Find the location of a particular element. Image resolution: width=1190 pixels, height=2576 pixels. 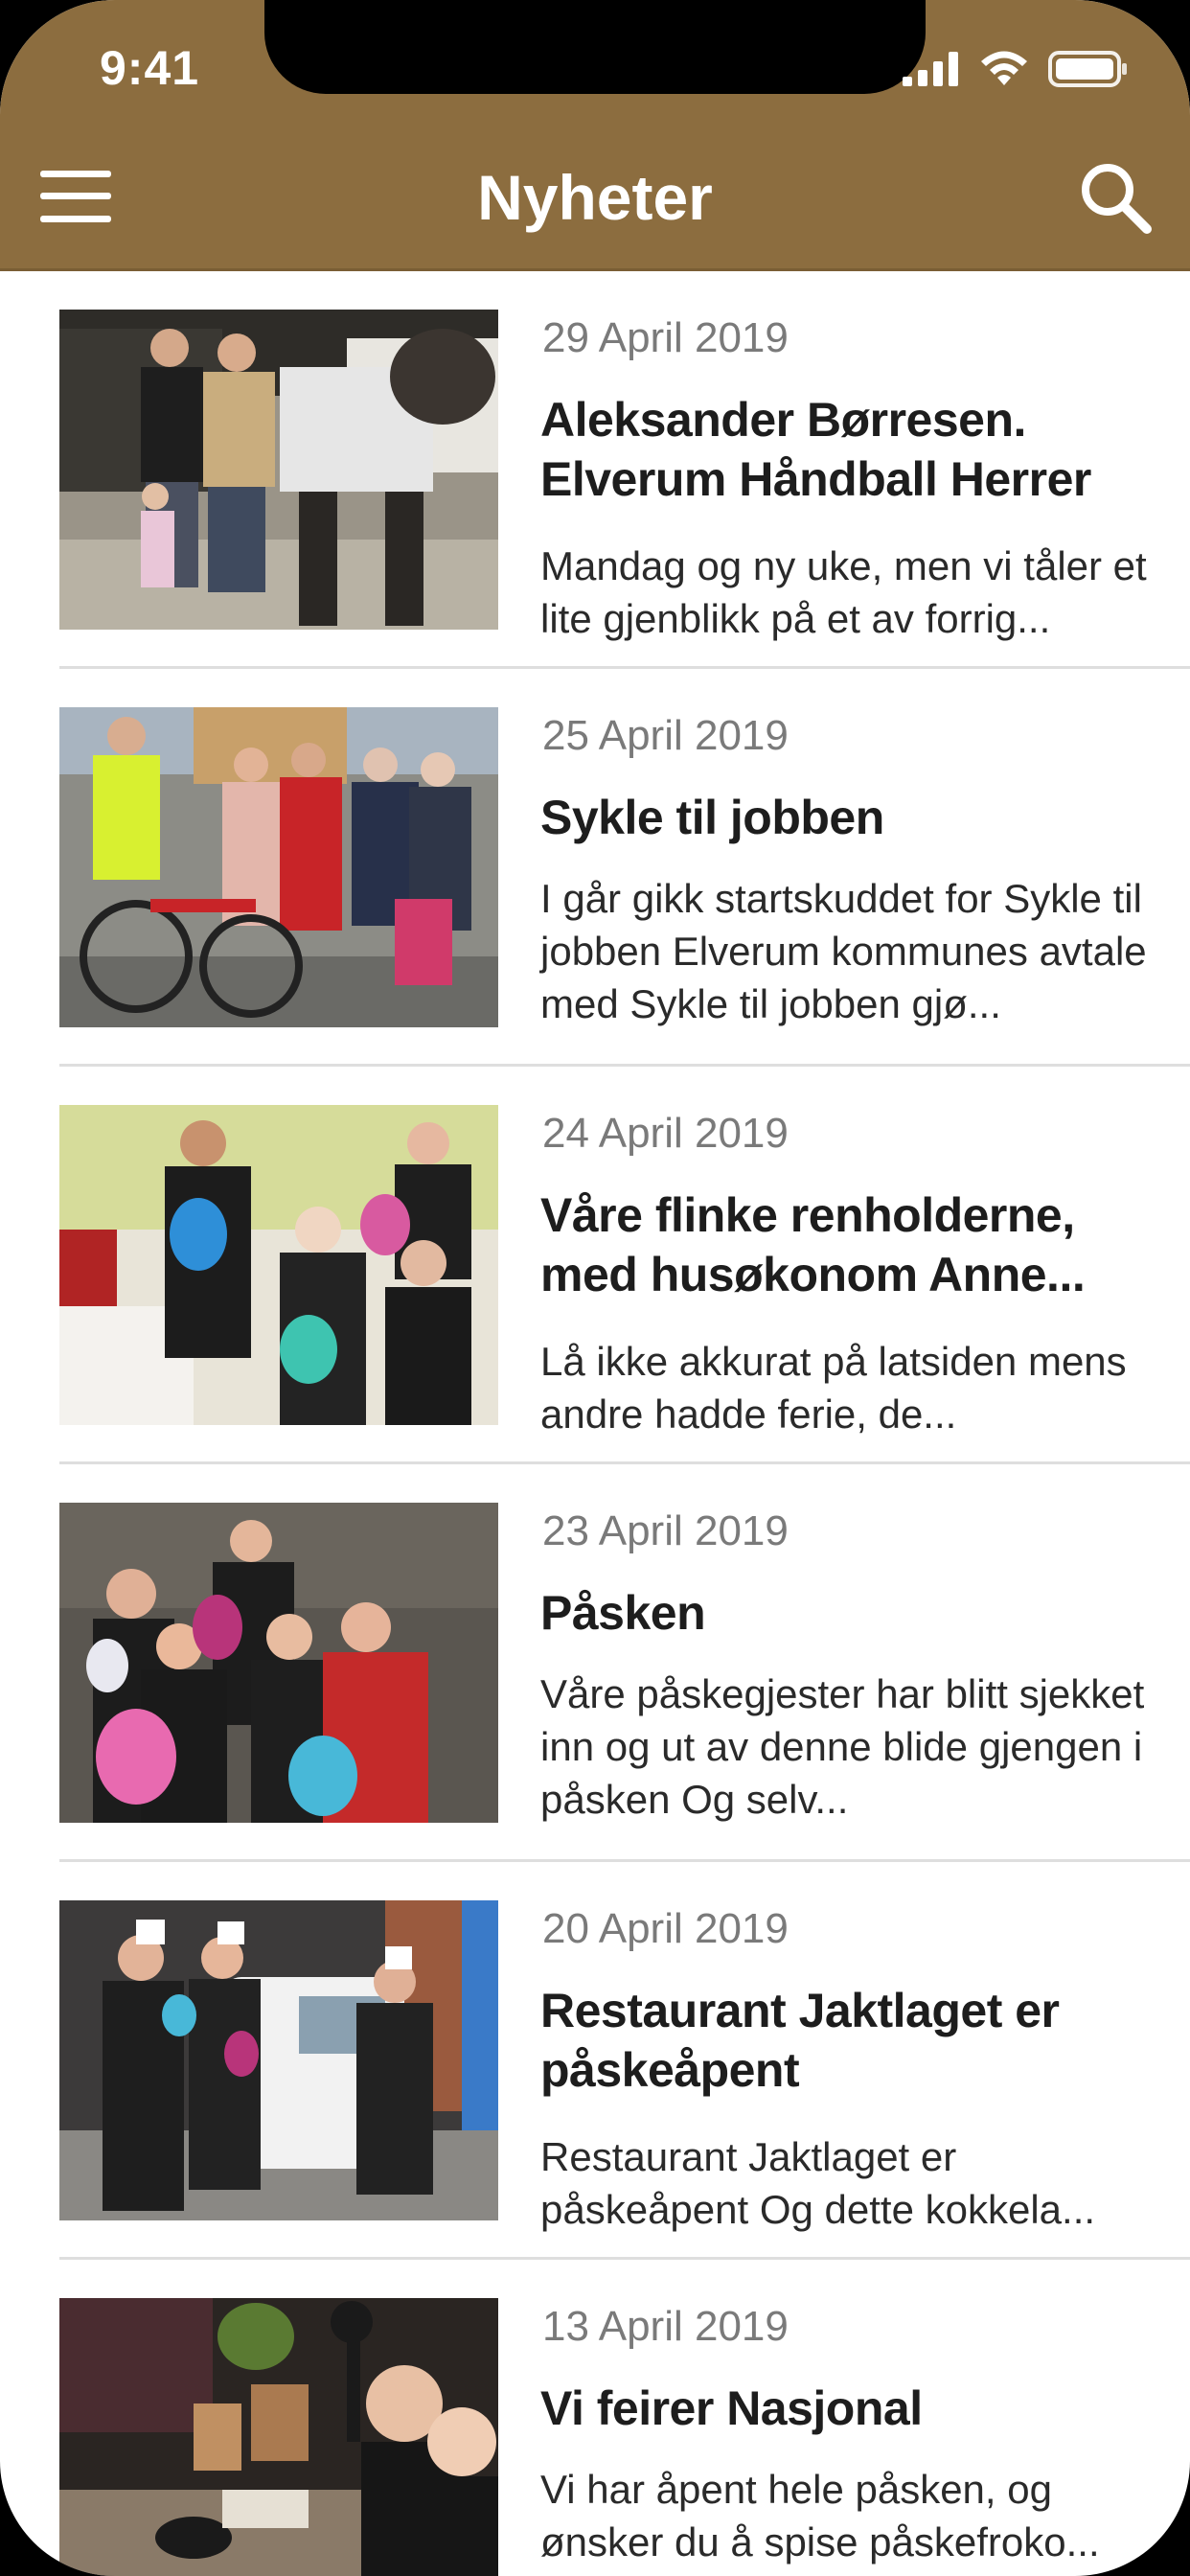

news-title: Sykle til jobben is located at coordinates (712, 817).